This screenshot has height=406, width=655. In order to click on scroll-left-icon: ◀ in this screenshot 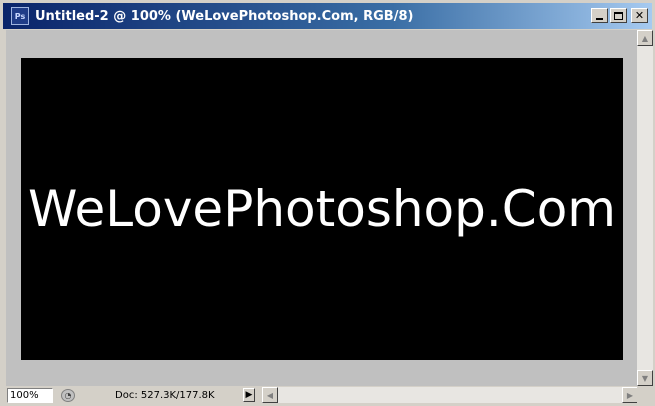, I will do `click(270, 395)`.